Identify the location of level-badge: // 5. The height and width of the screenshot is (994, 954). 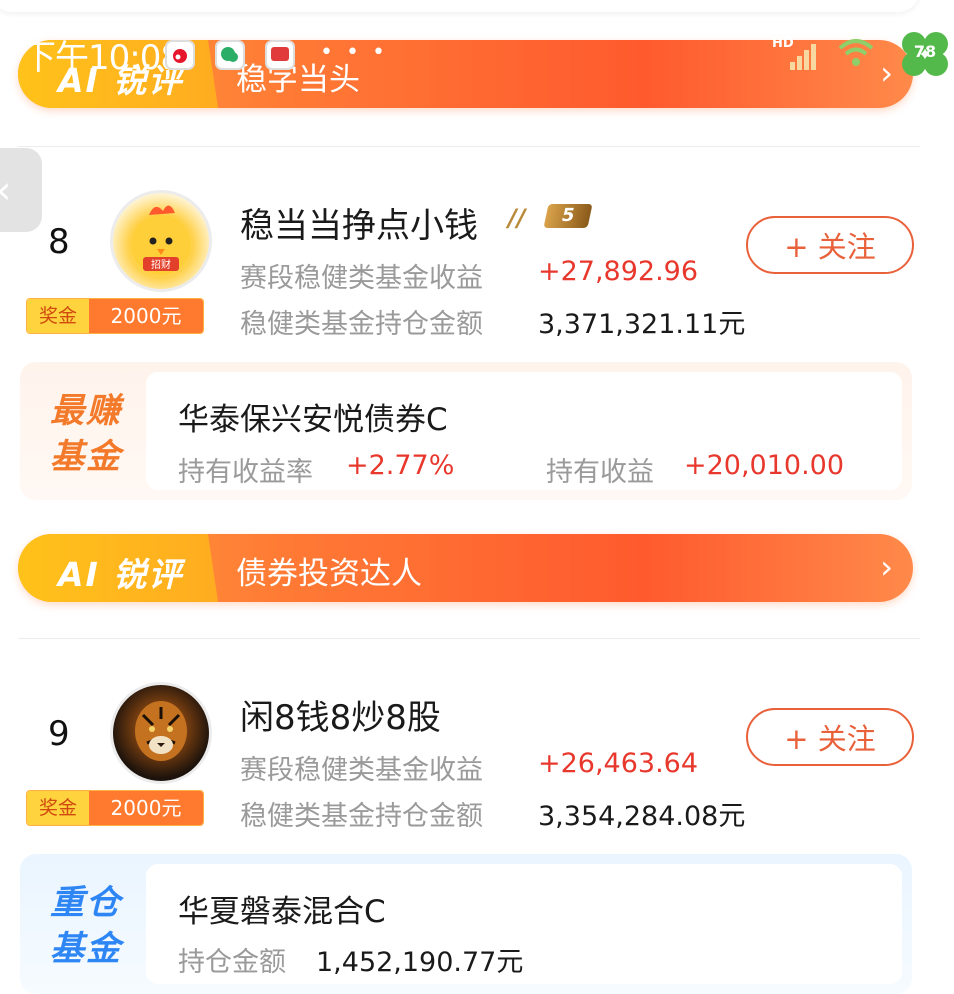
(550, 217).